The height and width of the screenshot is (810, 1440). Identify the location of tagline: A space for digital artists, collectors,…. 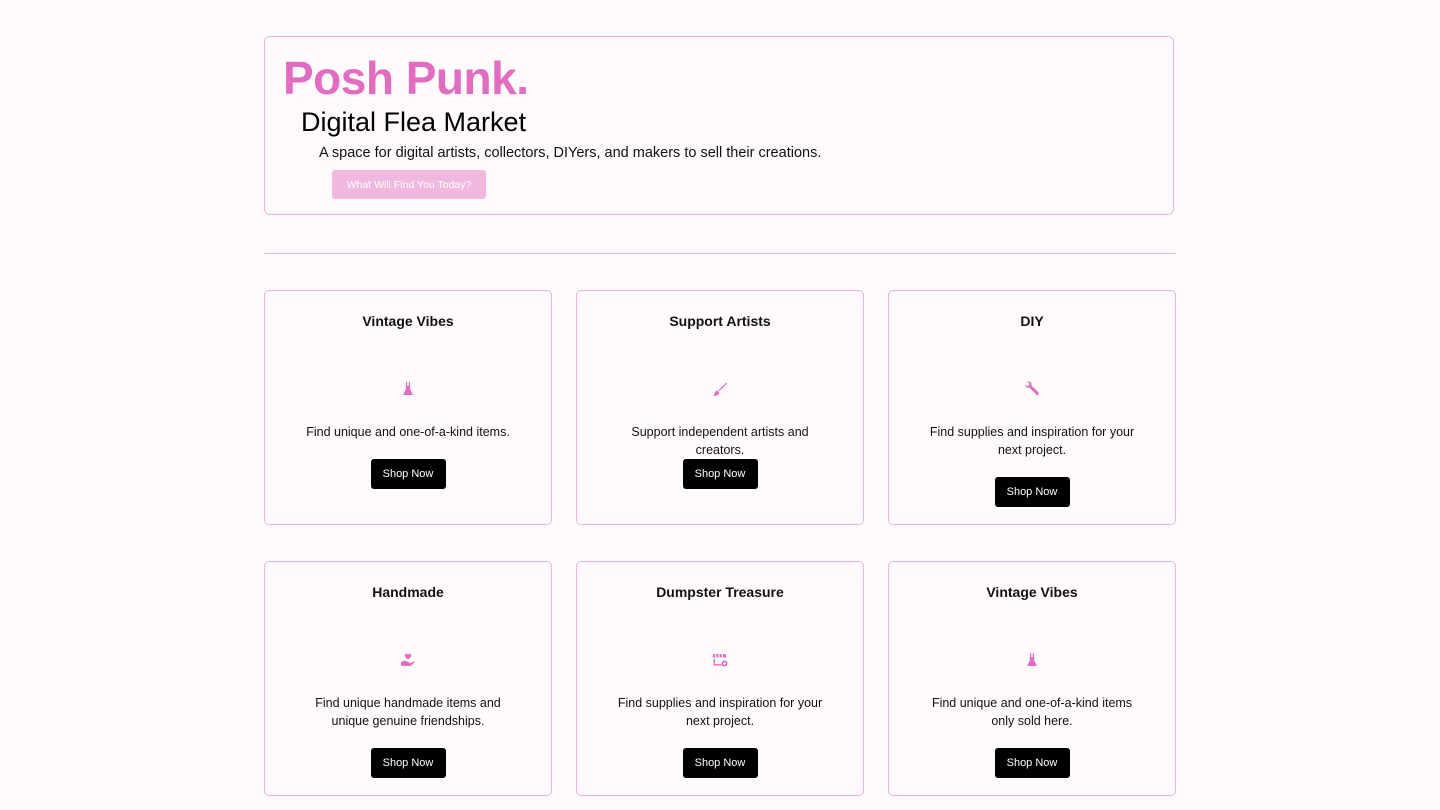
(570, 153).